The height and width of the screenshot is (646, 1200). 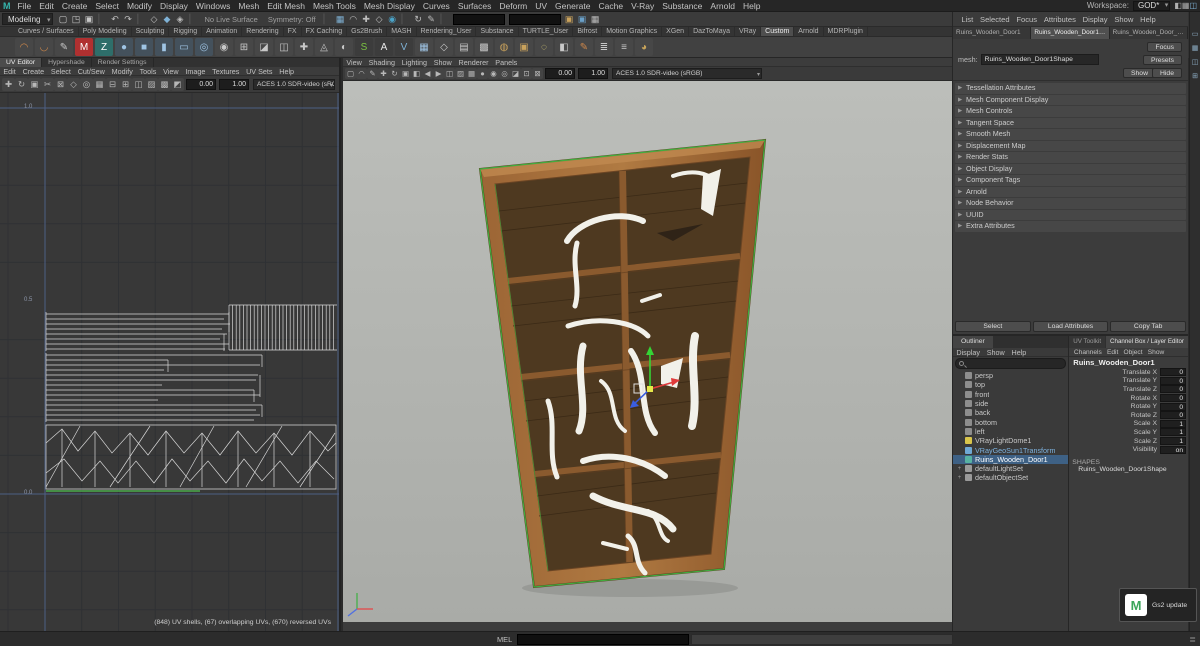 I want to click on shelf-tab: Animation, so click(x=222, y=31).